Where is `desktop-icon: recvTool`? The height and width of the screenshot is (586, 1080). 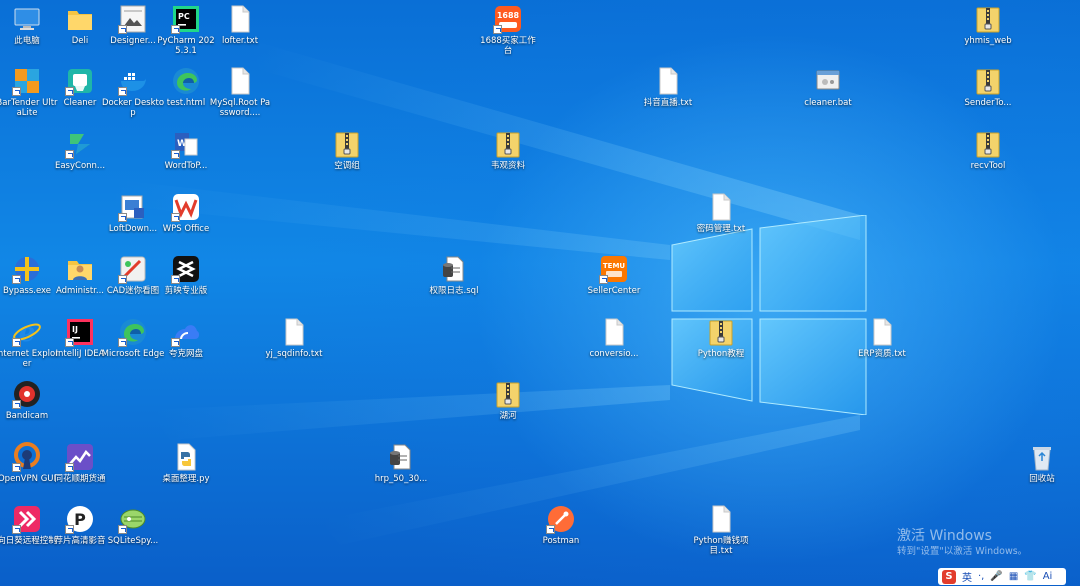 desktop-icon: recvTool is located at coordinates (988, 150).